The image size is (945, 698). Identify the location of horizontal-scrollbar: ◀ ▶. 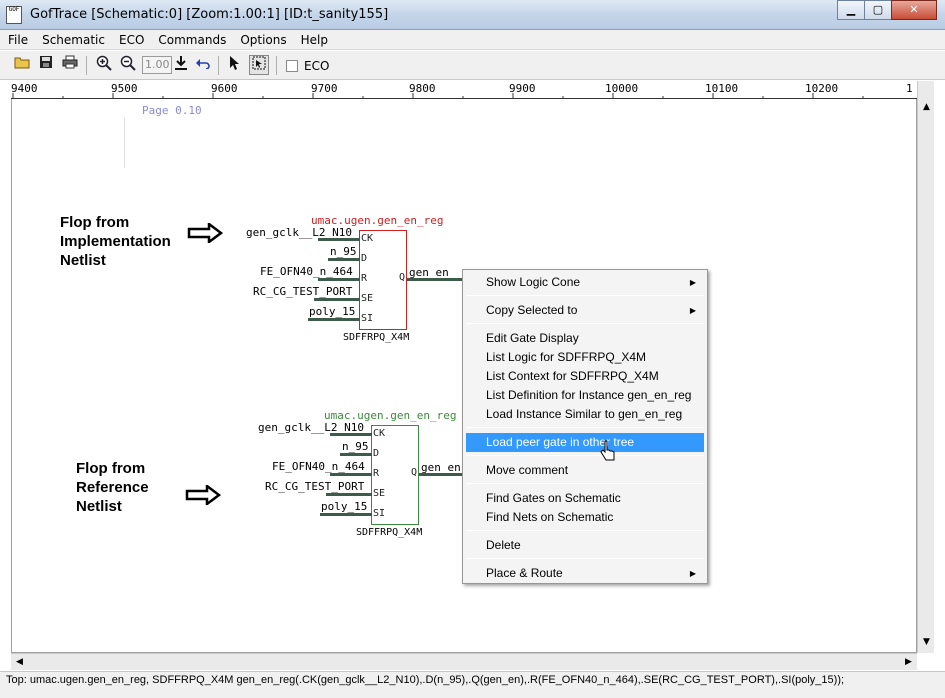
(464, 661).